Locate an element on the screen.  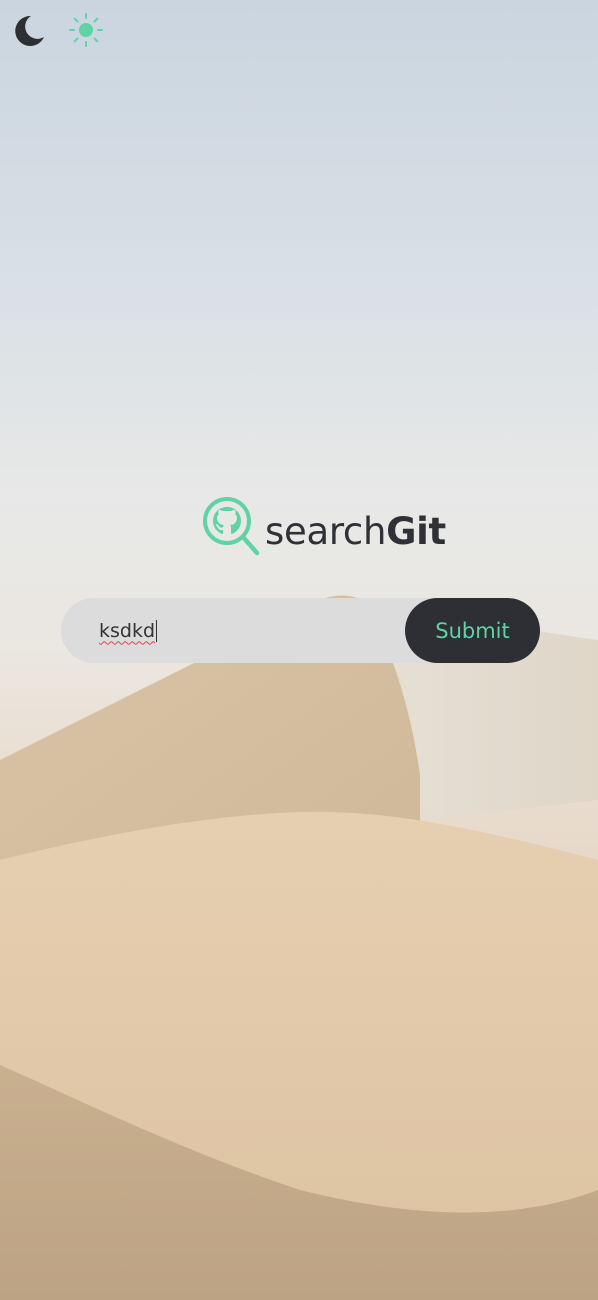
sun-icon is located at coordinates (86, 30).